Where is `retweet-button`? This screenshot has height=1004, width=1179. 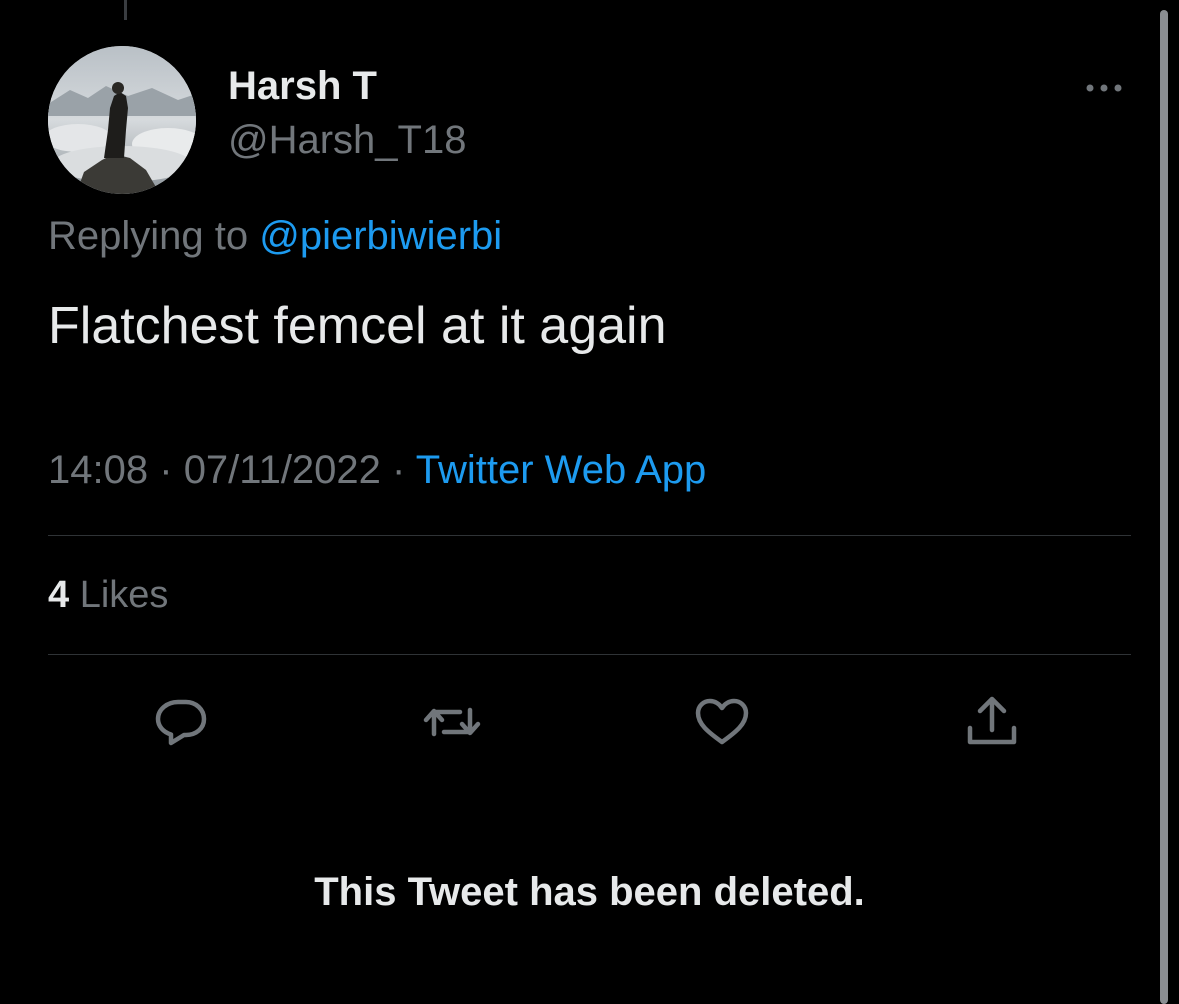 retweet-button is located at coordinates (452, 722).